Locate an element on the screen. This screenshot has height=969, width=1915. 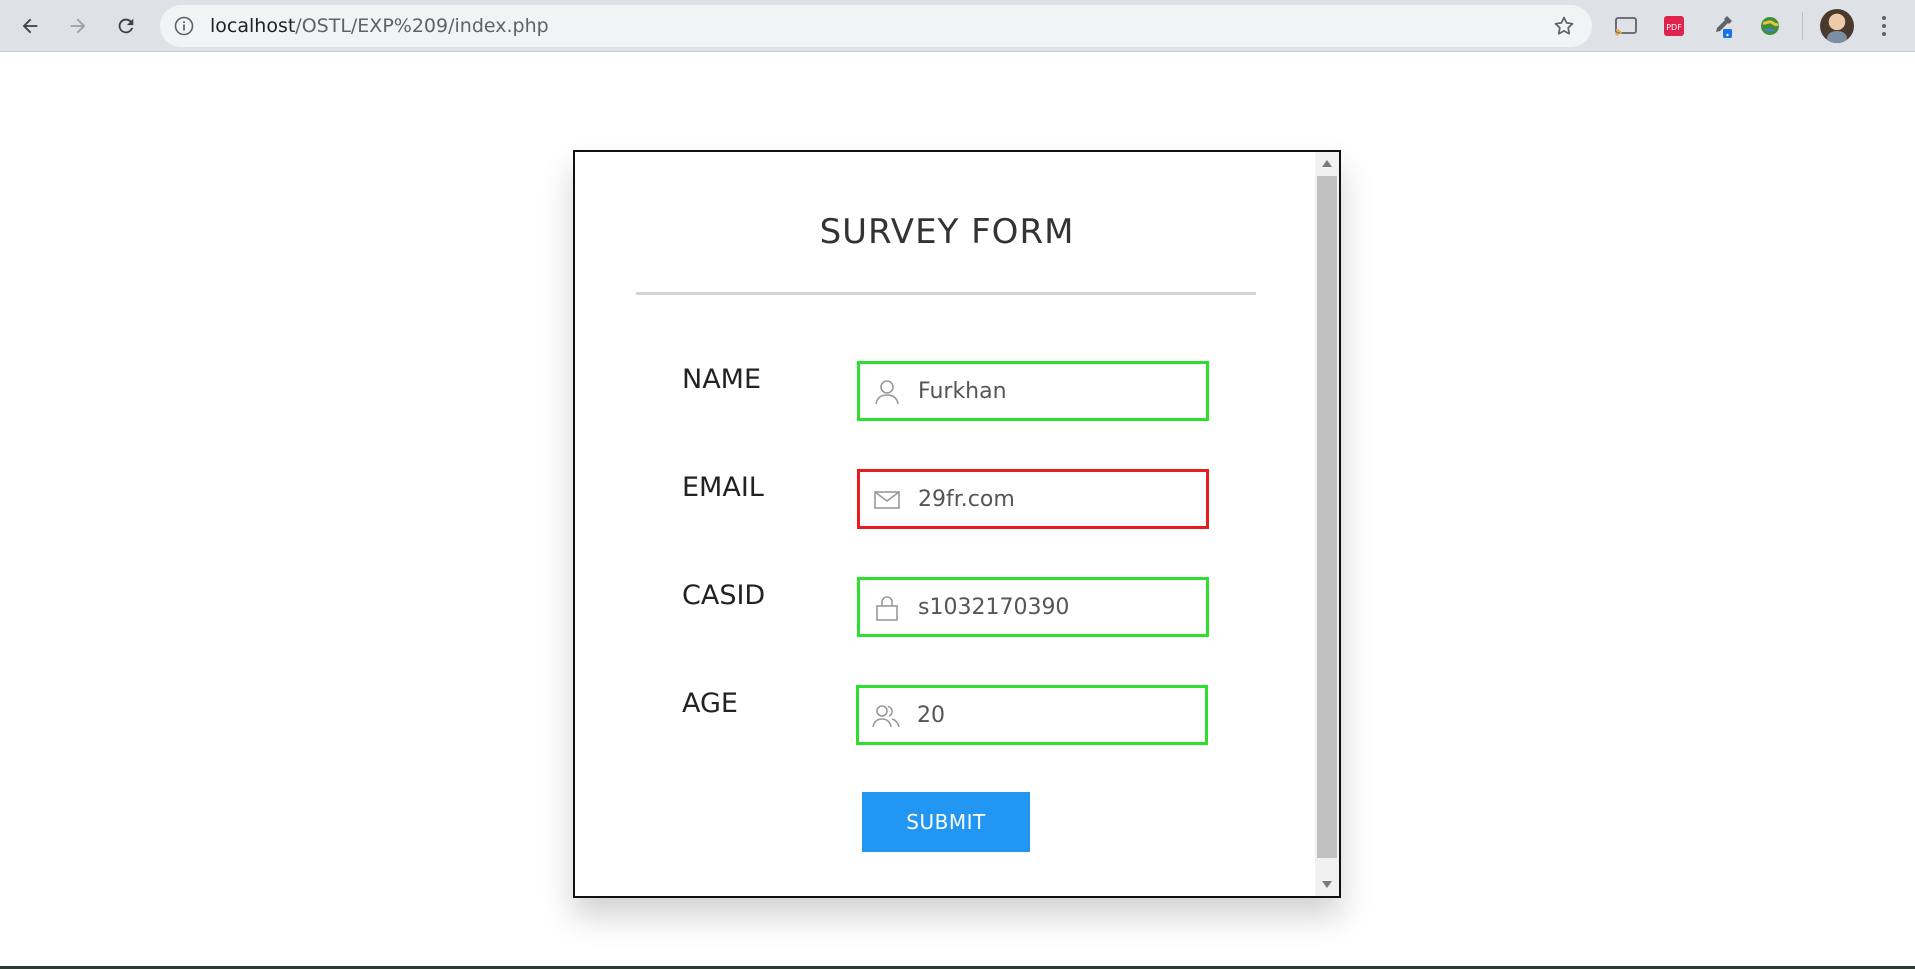
browser-toolbar: localhost/OSTL/EXP%209/index.php PDF is located at coordinates (957, 26).